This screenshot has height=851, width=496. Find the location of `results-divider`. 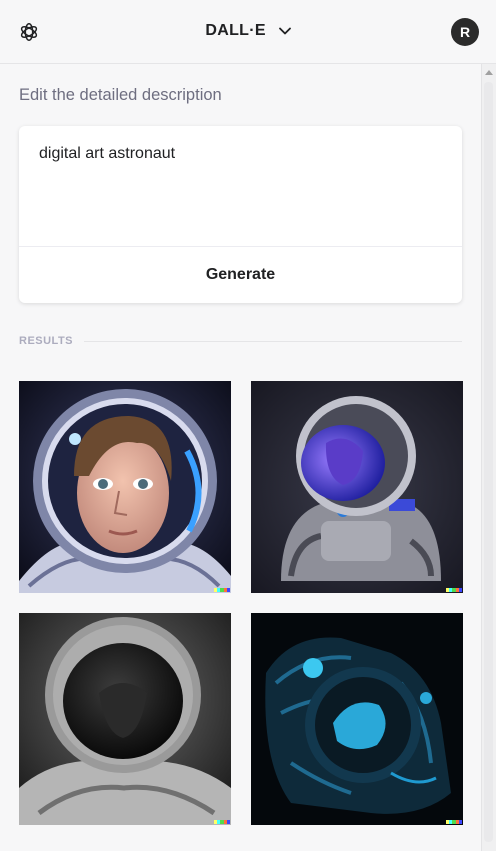

results-divider is located at coordinates (273, 341).